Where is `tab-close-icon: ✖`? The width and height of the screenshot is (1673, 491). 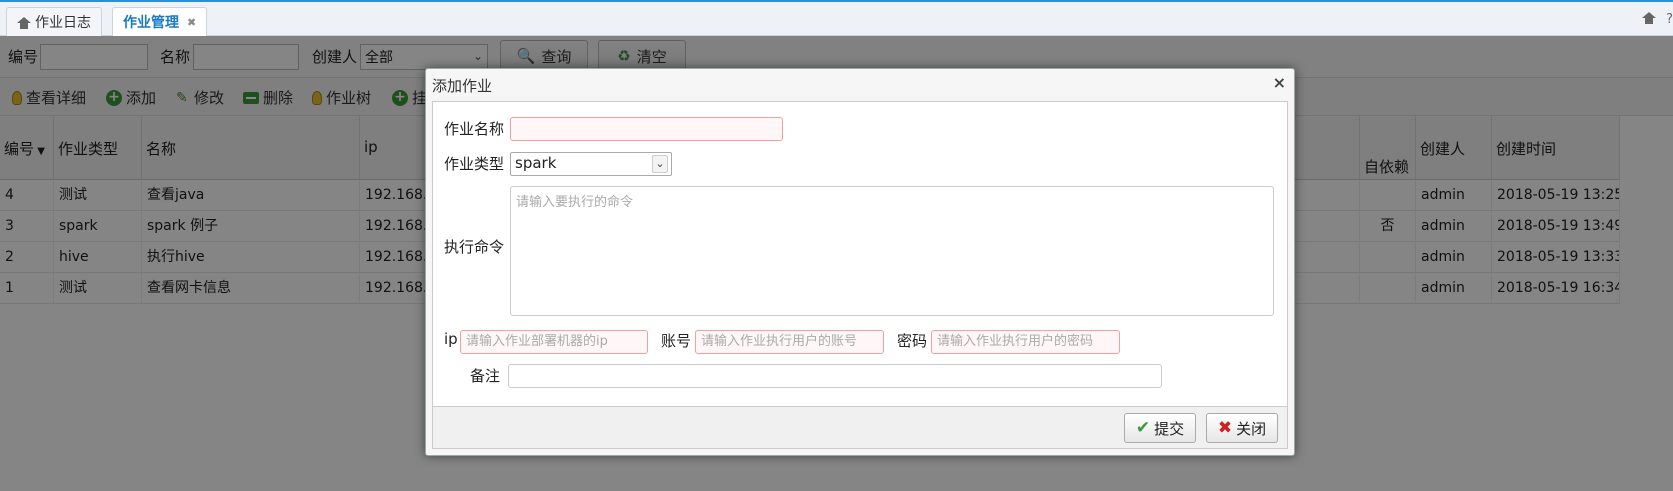 tab-close-icon: ✖ is located at coordinates (191, 23).